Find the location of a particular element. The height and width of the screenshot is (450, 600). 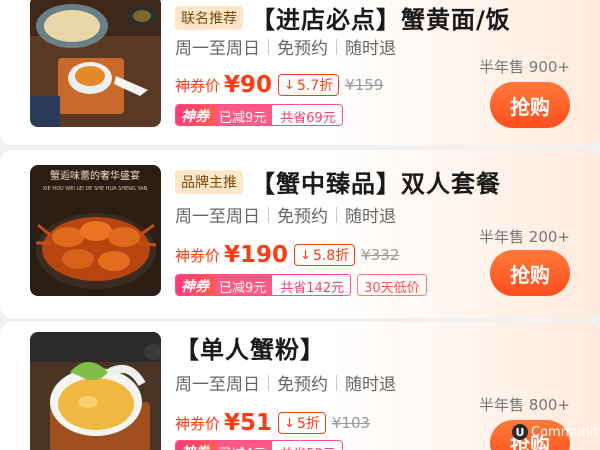

price-row: 神券价 ¥51 ↓ 5折 ¥103 is located at coordinates (272, 423).